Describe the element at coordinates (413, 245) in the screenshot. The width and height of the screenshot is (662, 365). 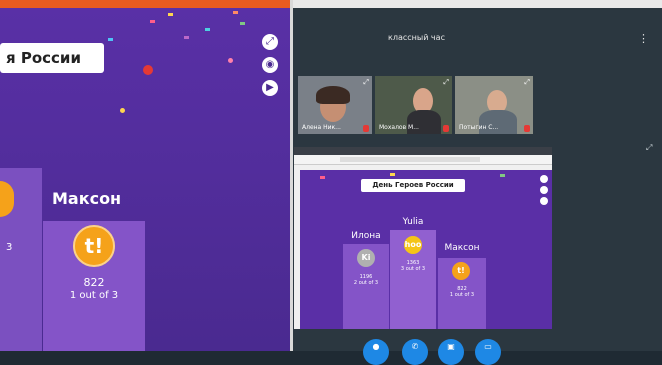
I see `player-avatar-badge: hoo` at that location.